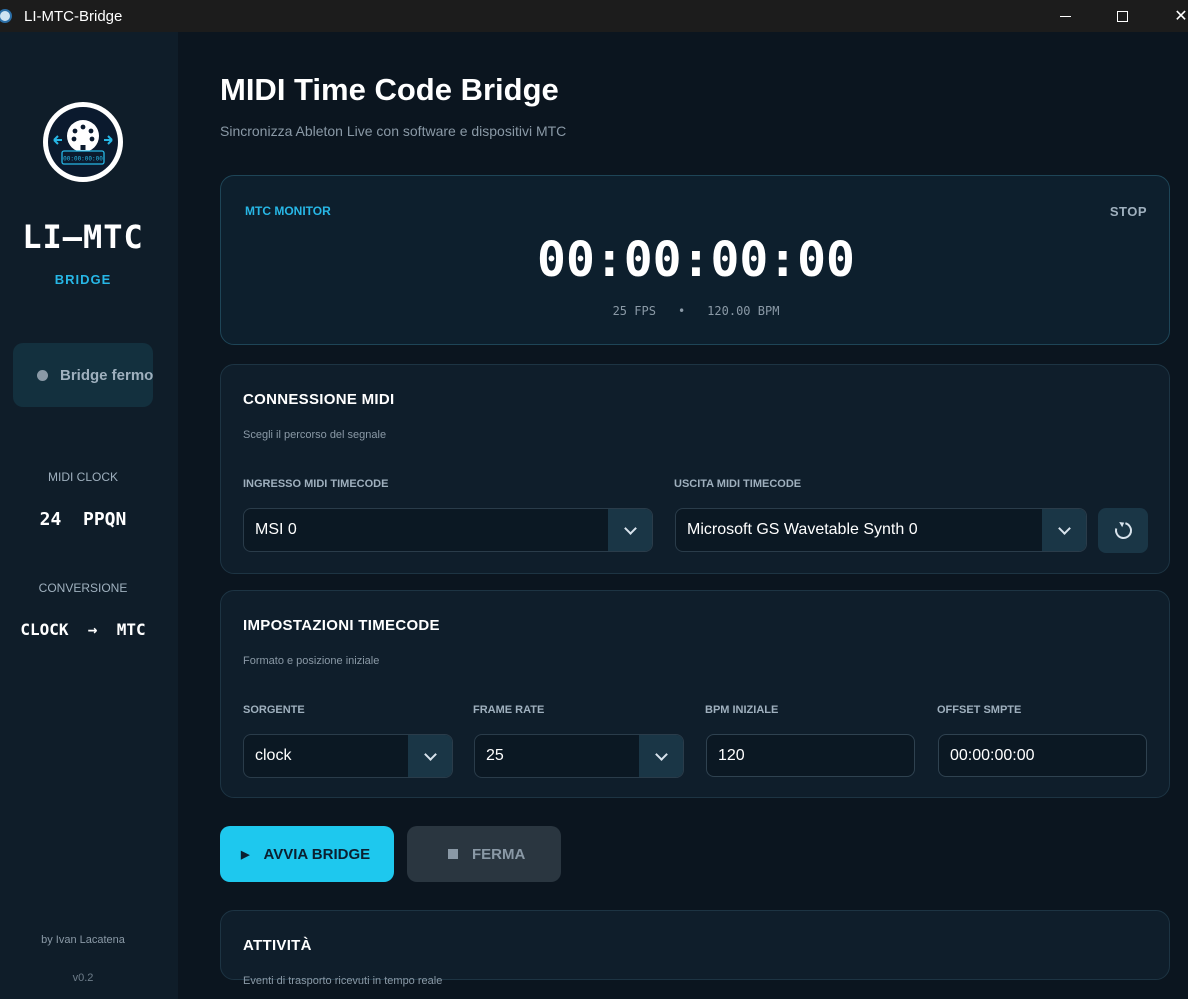 Image resolution: width=1188 pixels, height=999 pixels. What do you see at coordinates (348, 756) in the screenshot?
I see `source-select: clock` at bounding box center [348, 756].